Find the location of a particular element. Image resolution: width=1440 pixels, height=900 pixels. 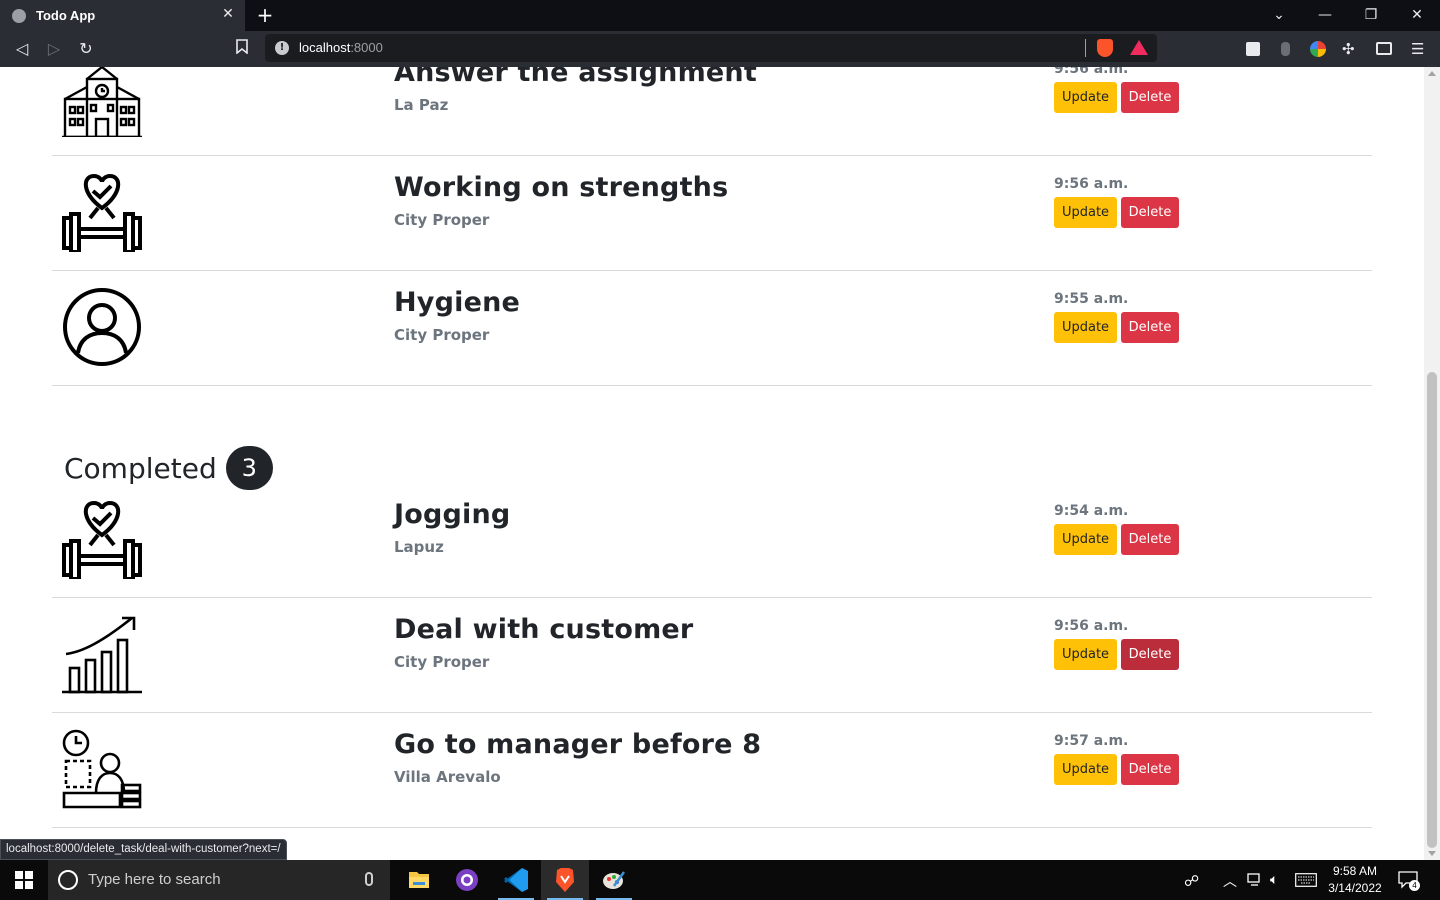

brave-browser-icon is located at coordinates (565, 880).